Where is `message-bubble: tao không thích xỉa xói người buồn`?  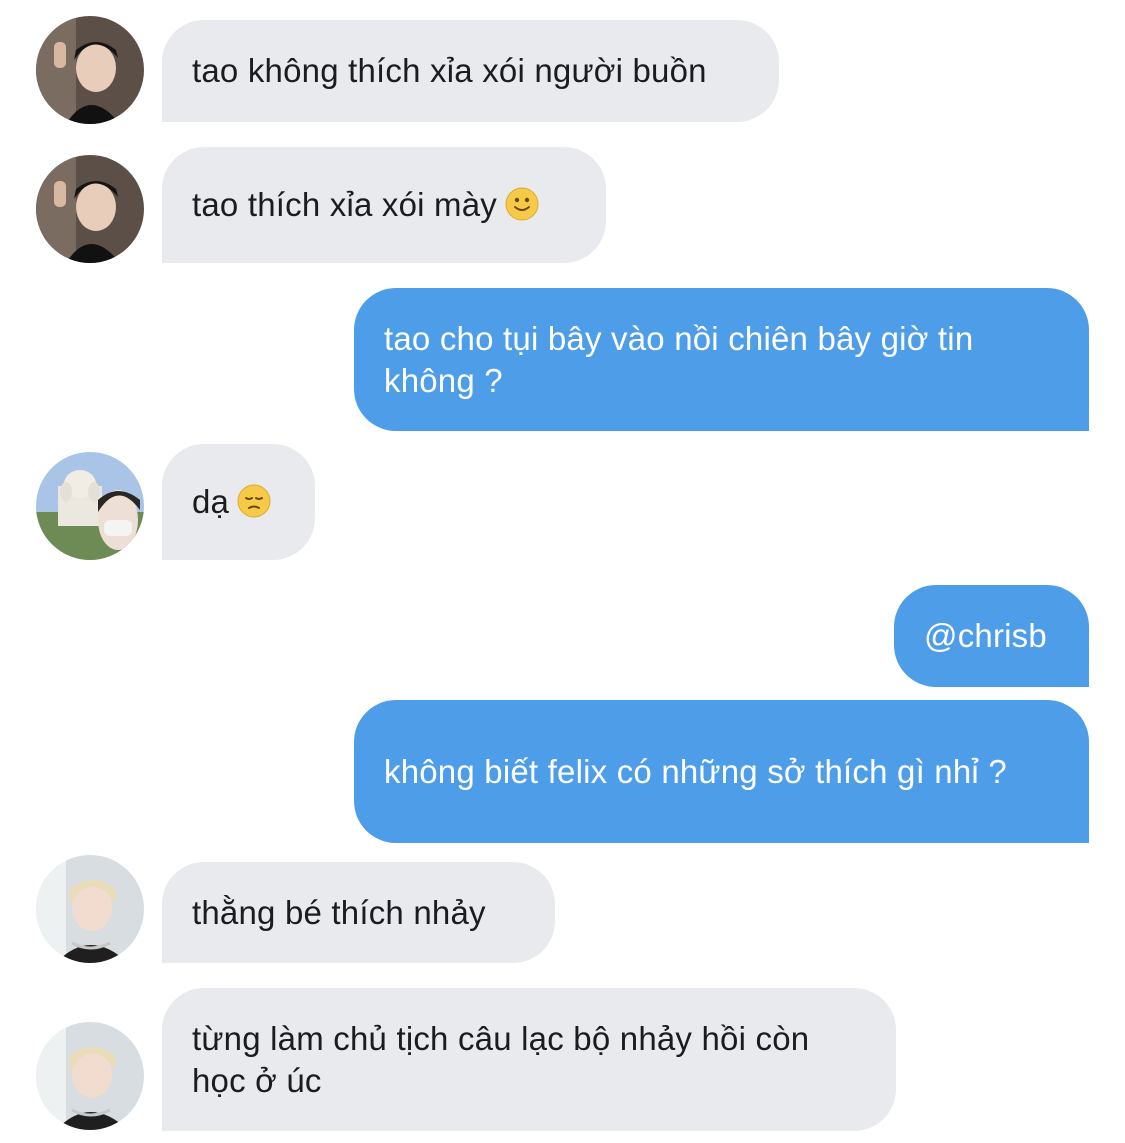
message-bubble: tao không thích xỉa xói người buồn is located at coordinates (470, 71).